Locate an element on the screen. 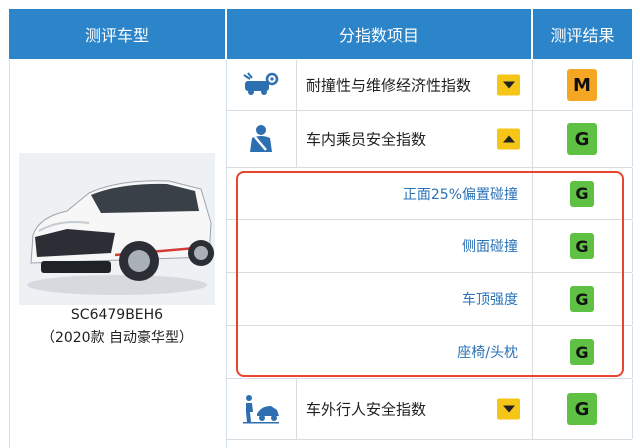 The width and height of the screenshot is (640, 448). index-label: 车外行人安全指数 is located at coordinates (366, 409).